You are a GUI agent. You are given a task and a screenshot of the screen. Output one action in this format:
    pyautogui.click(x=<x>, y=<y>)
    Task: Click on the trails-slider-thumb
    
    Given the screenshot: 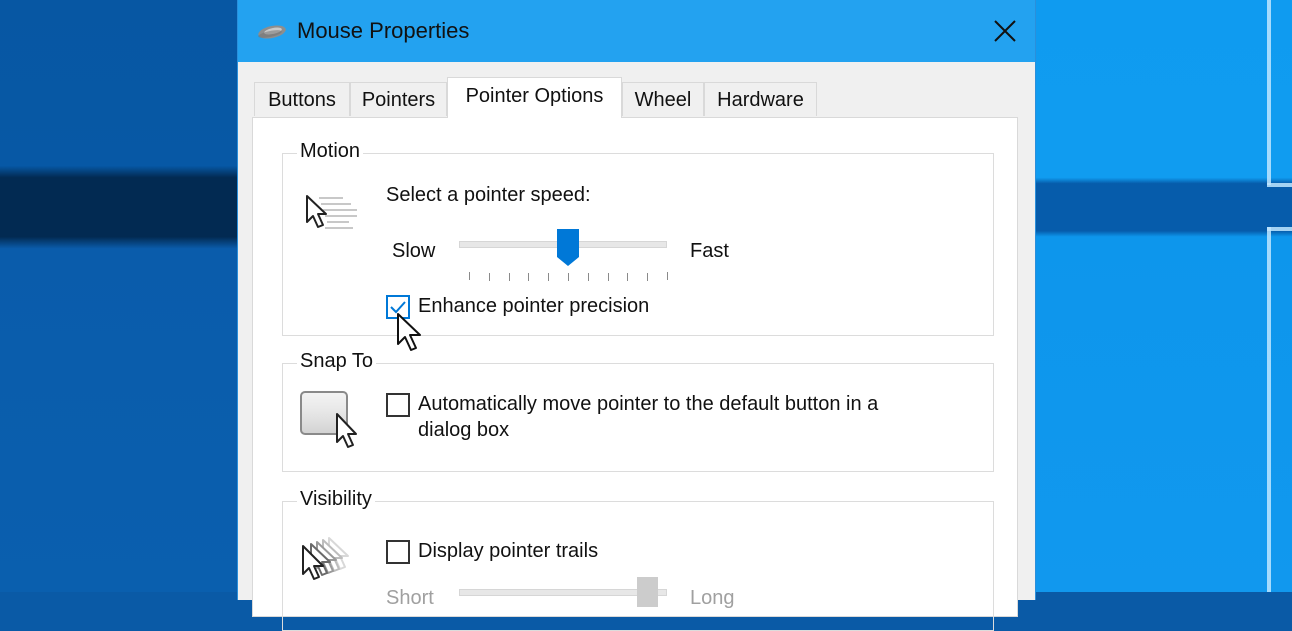 What is the action you would take?
    pyautogui.click(x=648, y=592)
    